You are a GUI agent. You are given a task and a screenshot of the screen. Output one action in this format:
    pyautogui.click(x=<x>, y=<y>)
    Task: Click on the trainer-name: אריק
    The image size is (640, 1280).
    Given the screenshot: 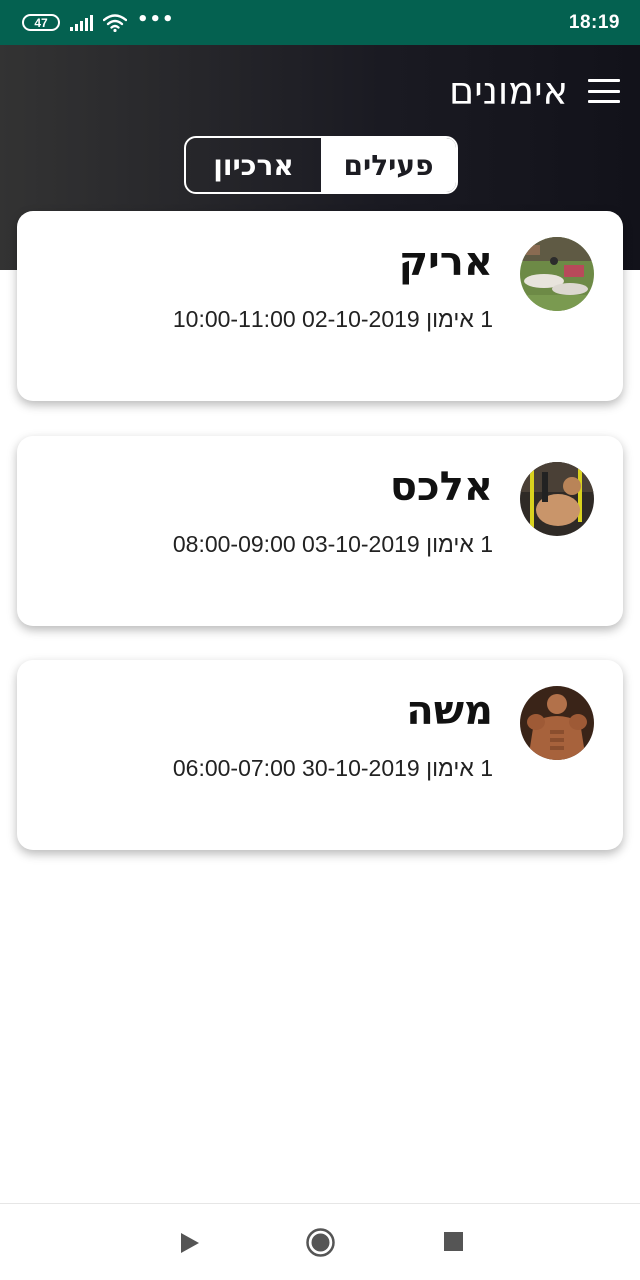 What is the action you would take?
    pyautogui.click(x=445, y=262)
    